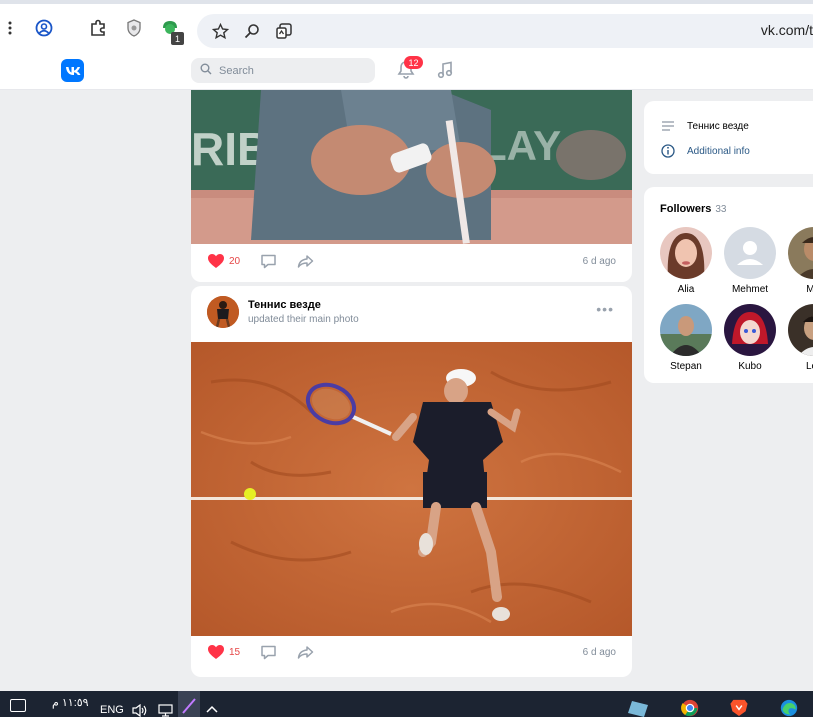 Image resolution: width=813 pixels, height=717 pixels. I want to click on follower-item: Stepan, so click(686, 338).